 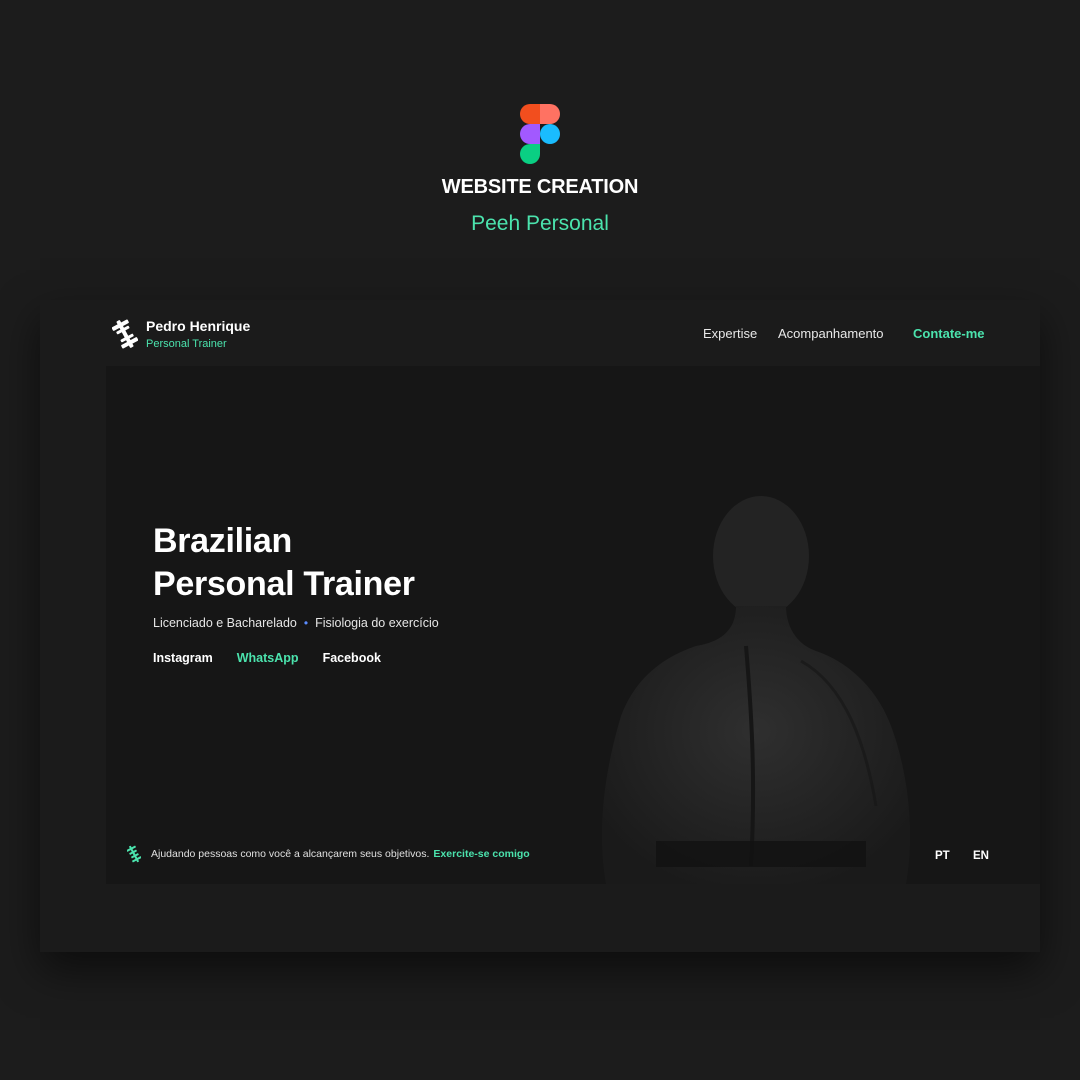 I want to click on language-en: EN, so click(x=981, y=856).